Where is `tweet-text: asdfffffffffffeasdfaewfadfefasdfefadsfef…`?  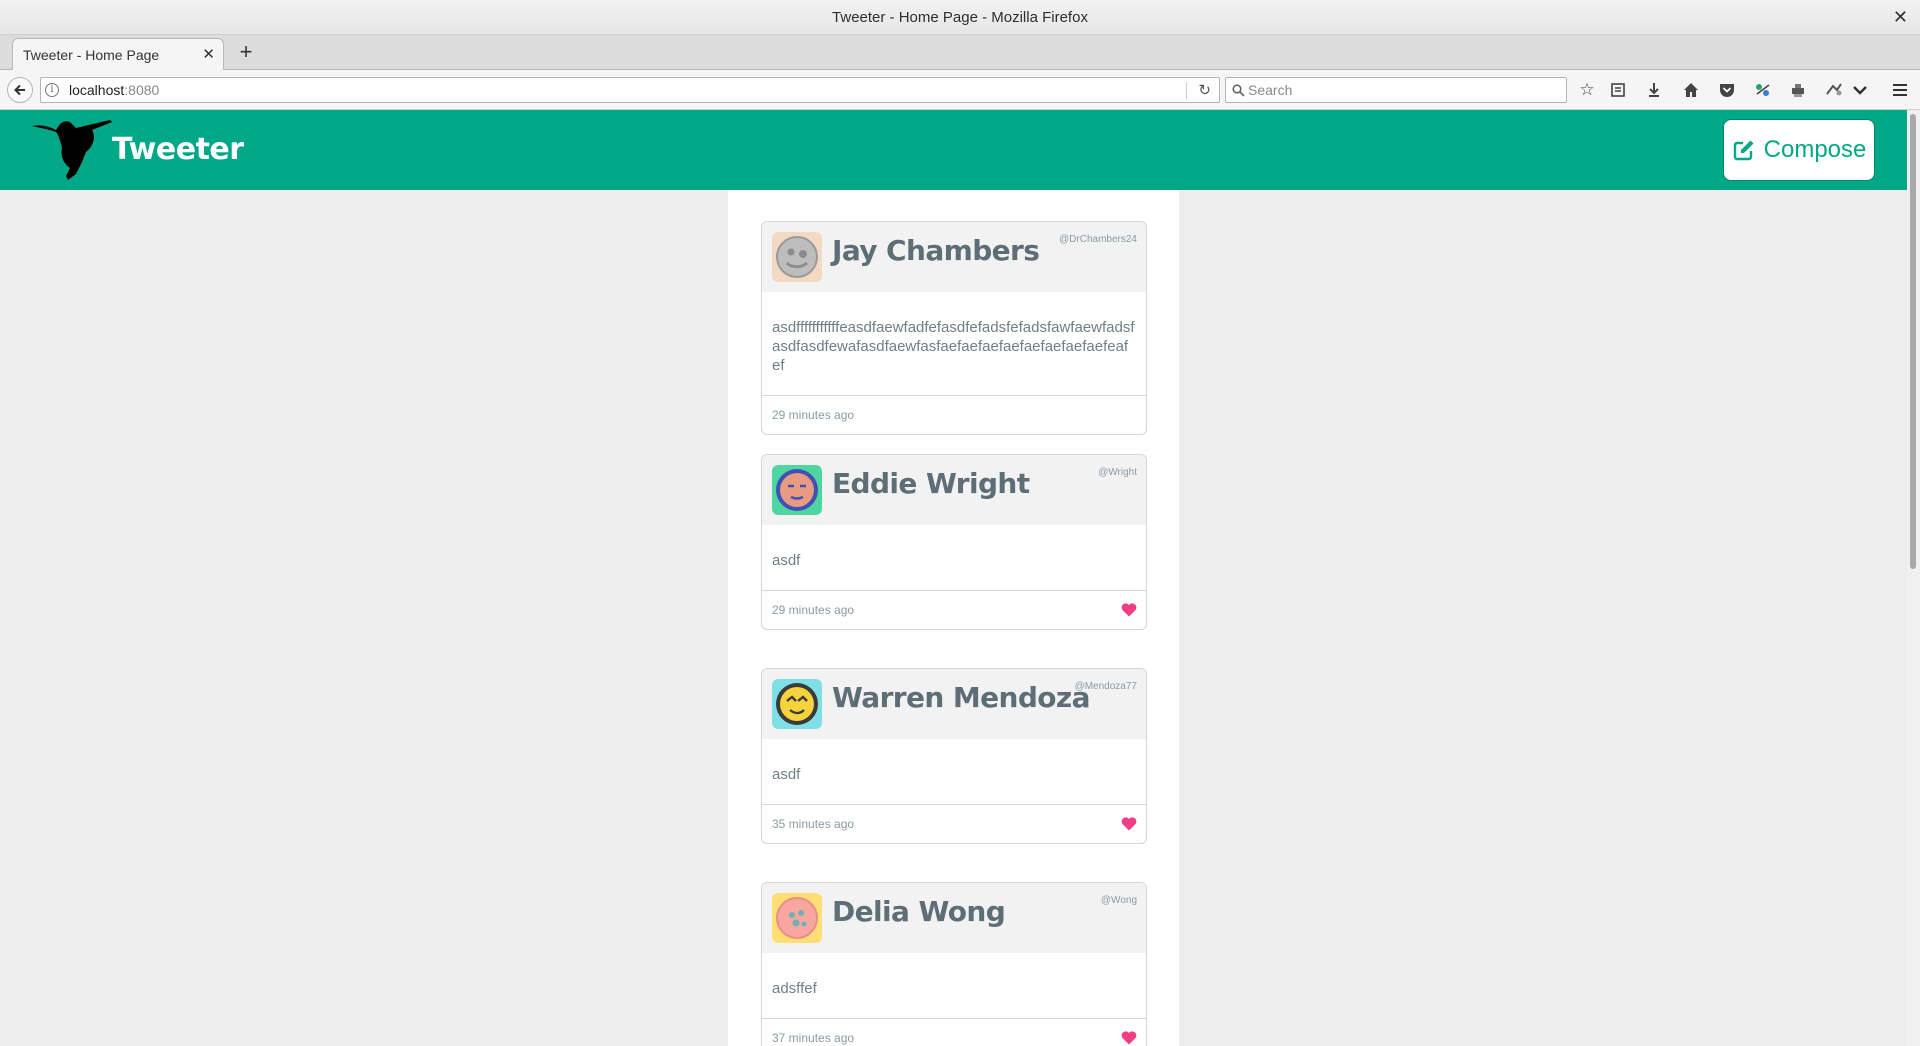 tweet-text: asdfffffffffffeasdfaewfadfefasdfefadsfef… is located at coordinates (954, 344).